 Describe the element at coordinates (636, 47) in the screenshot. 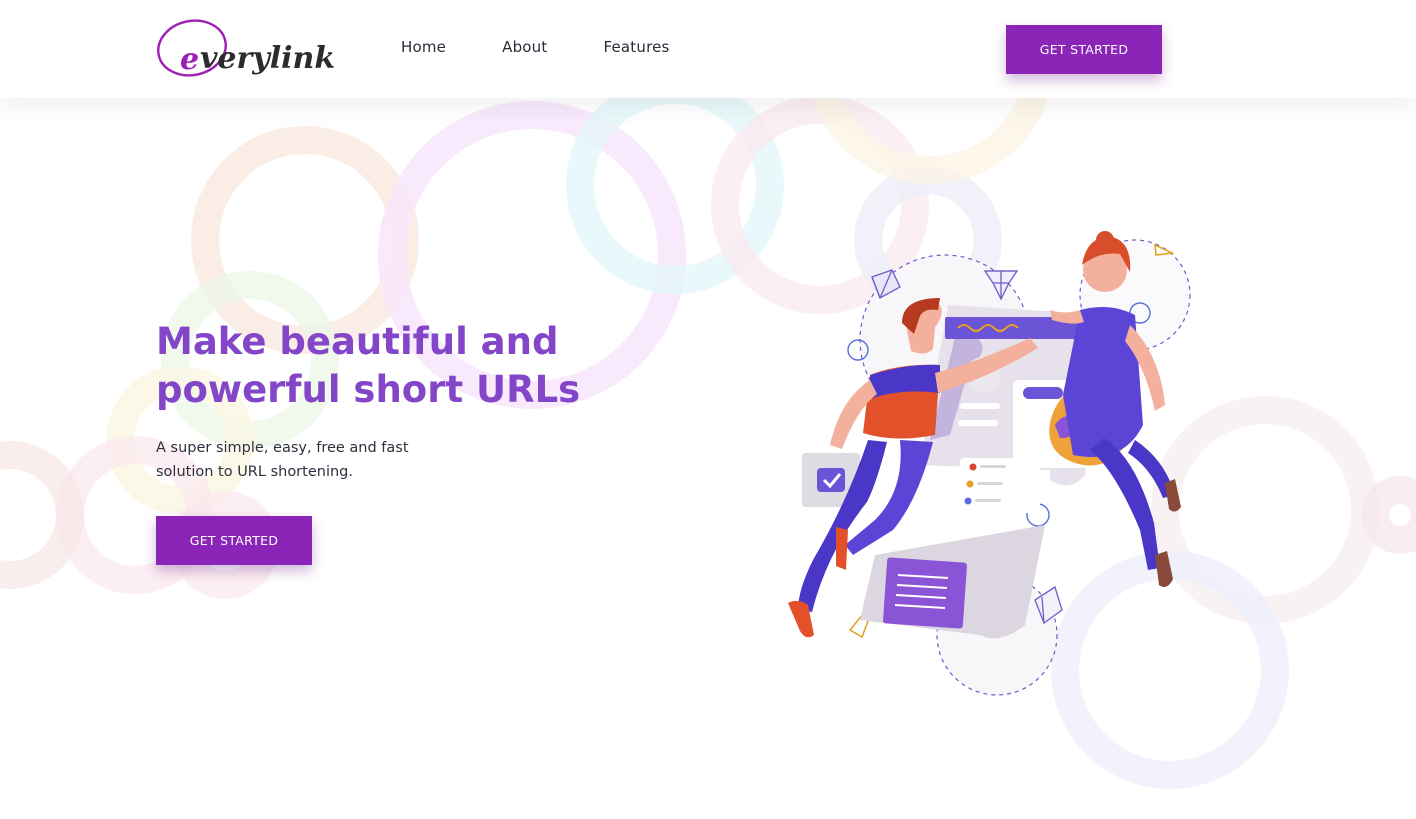

I see `nav-features: Features` at that location.